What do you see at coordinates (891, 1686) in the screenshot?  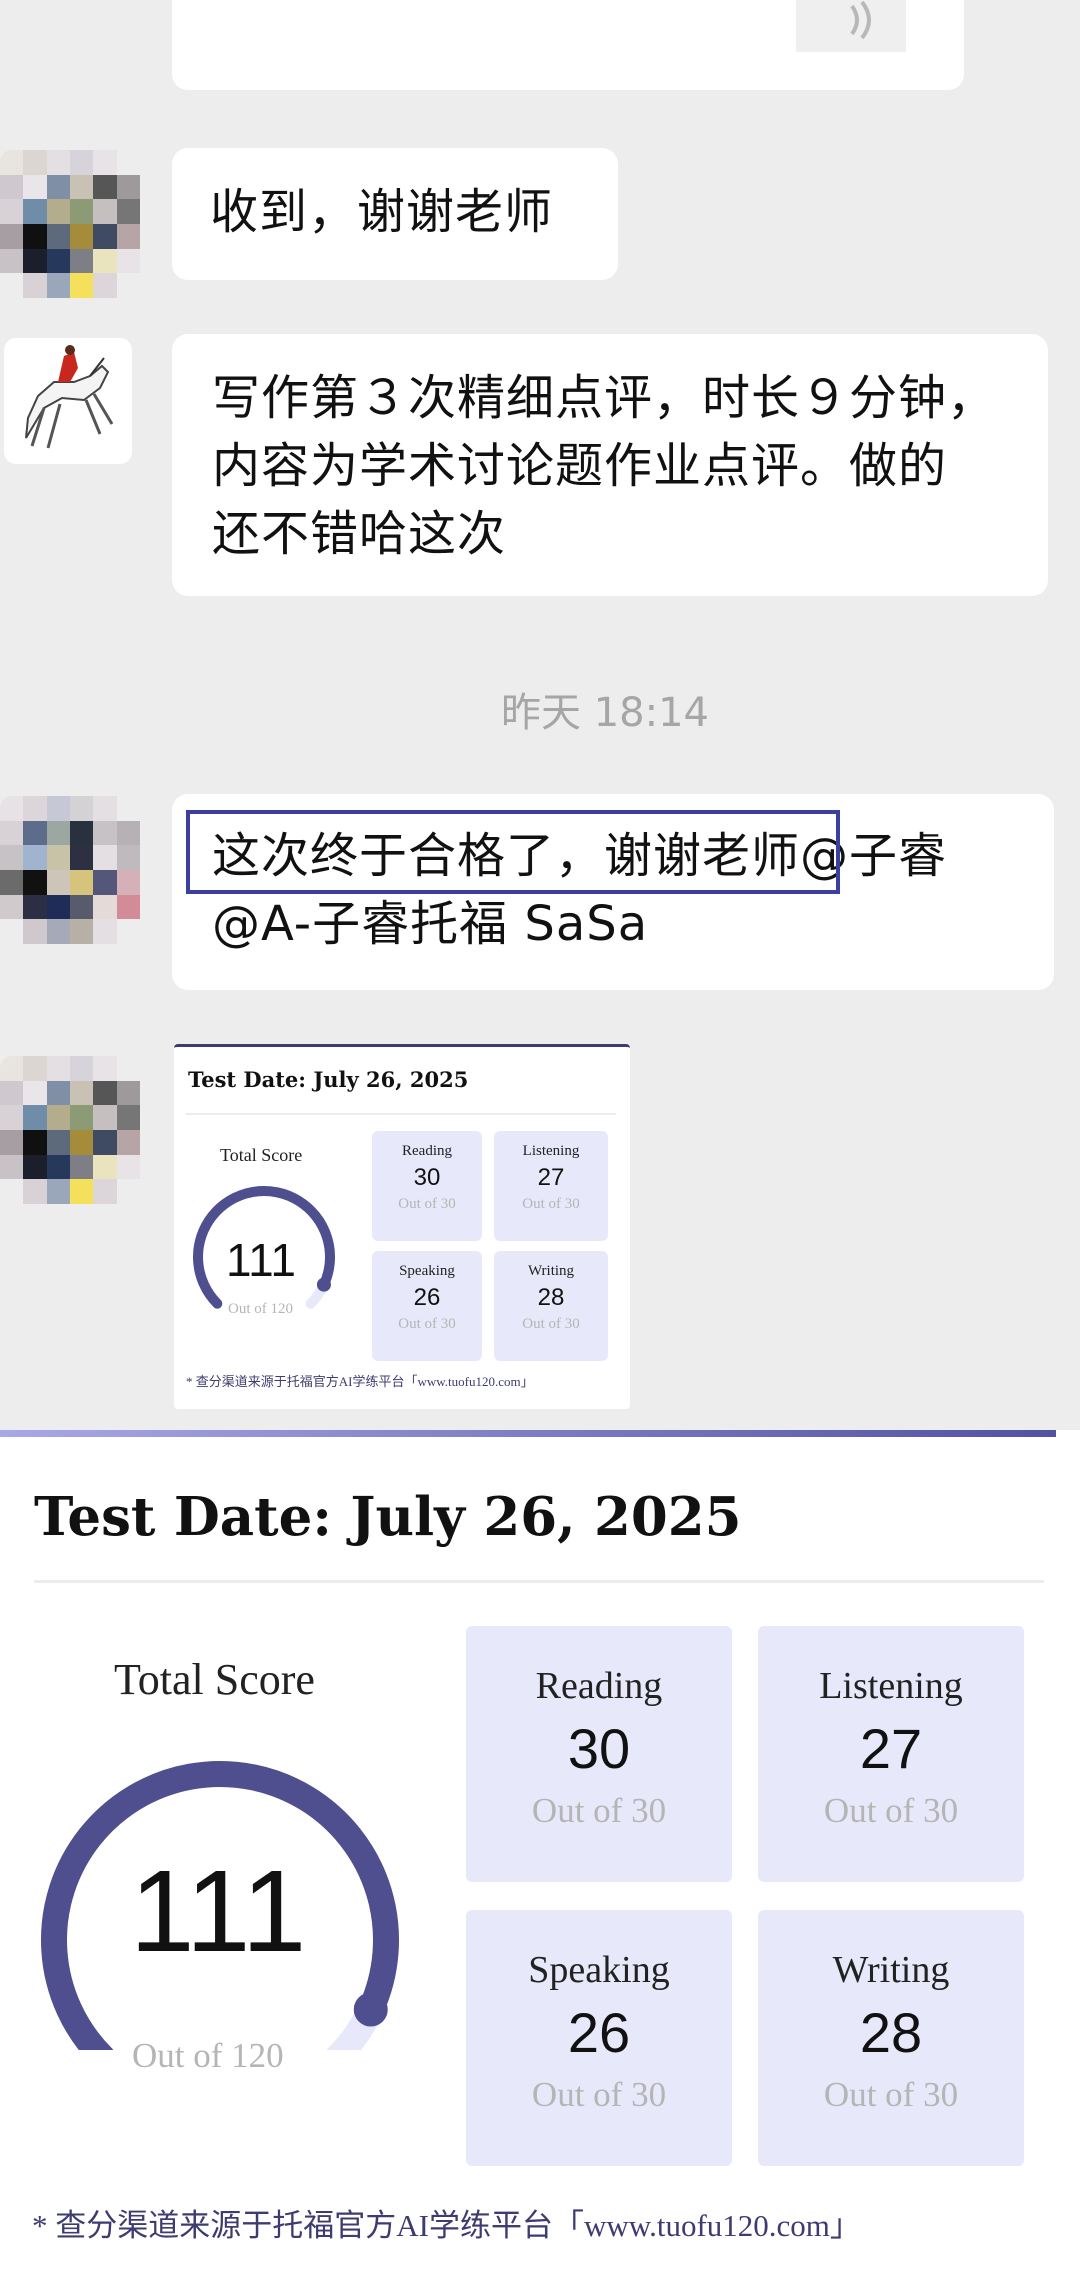 I see `tile-label: Listening` at bounding box center [891, 1686].